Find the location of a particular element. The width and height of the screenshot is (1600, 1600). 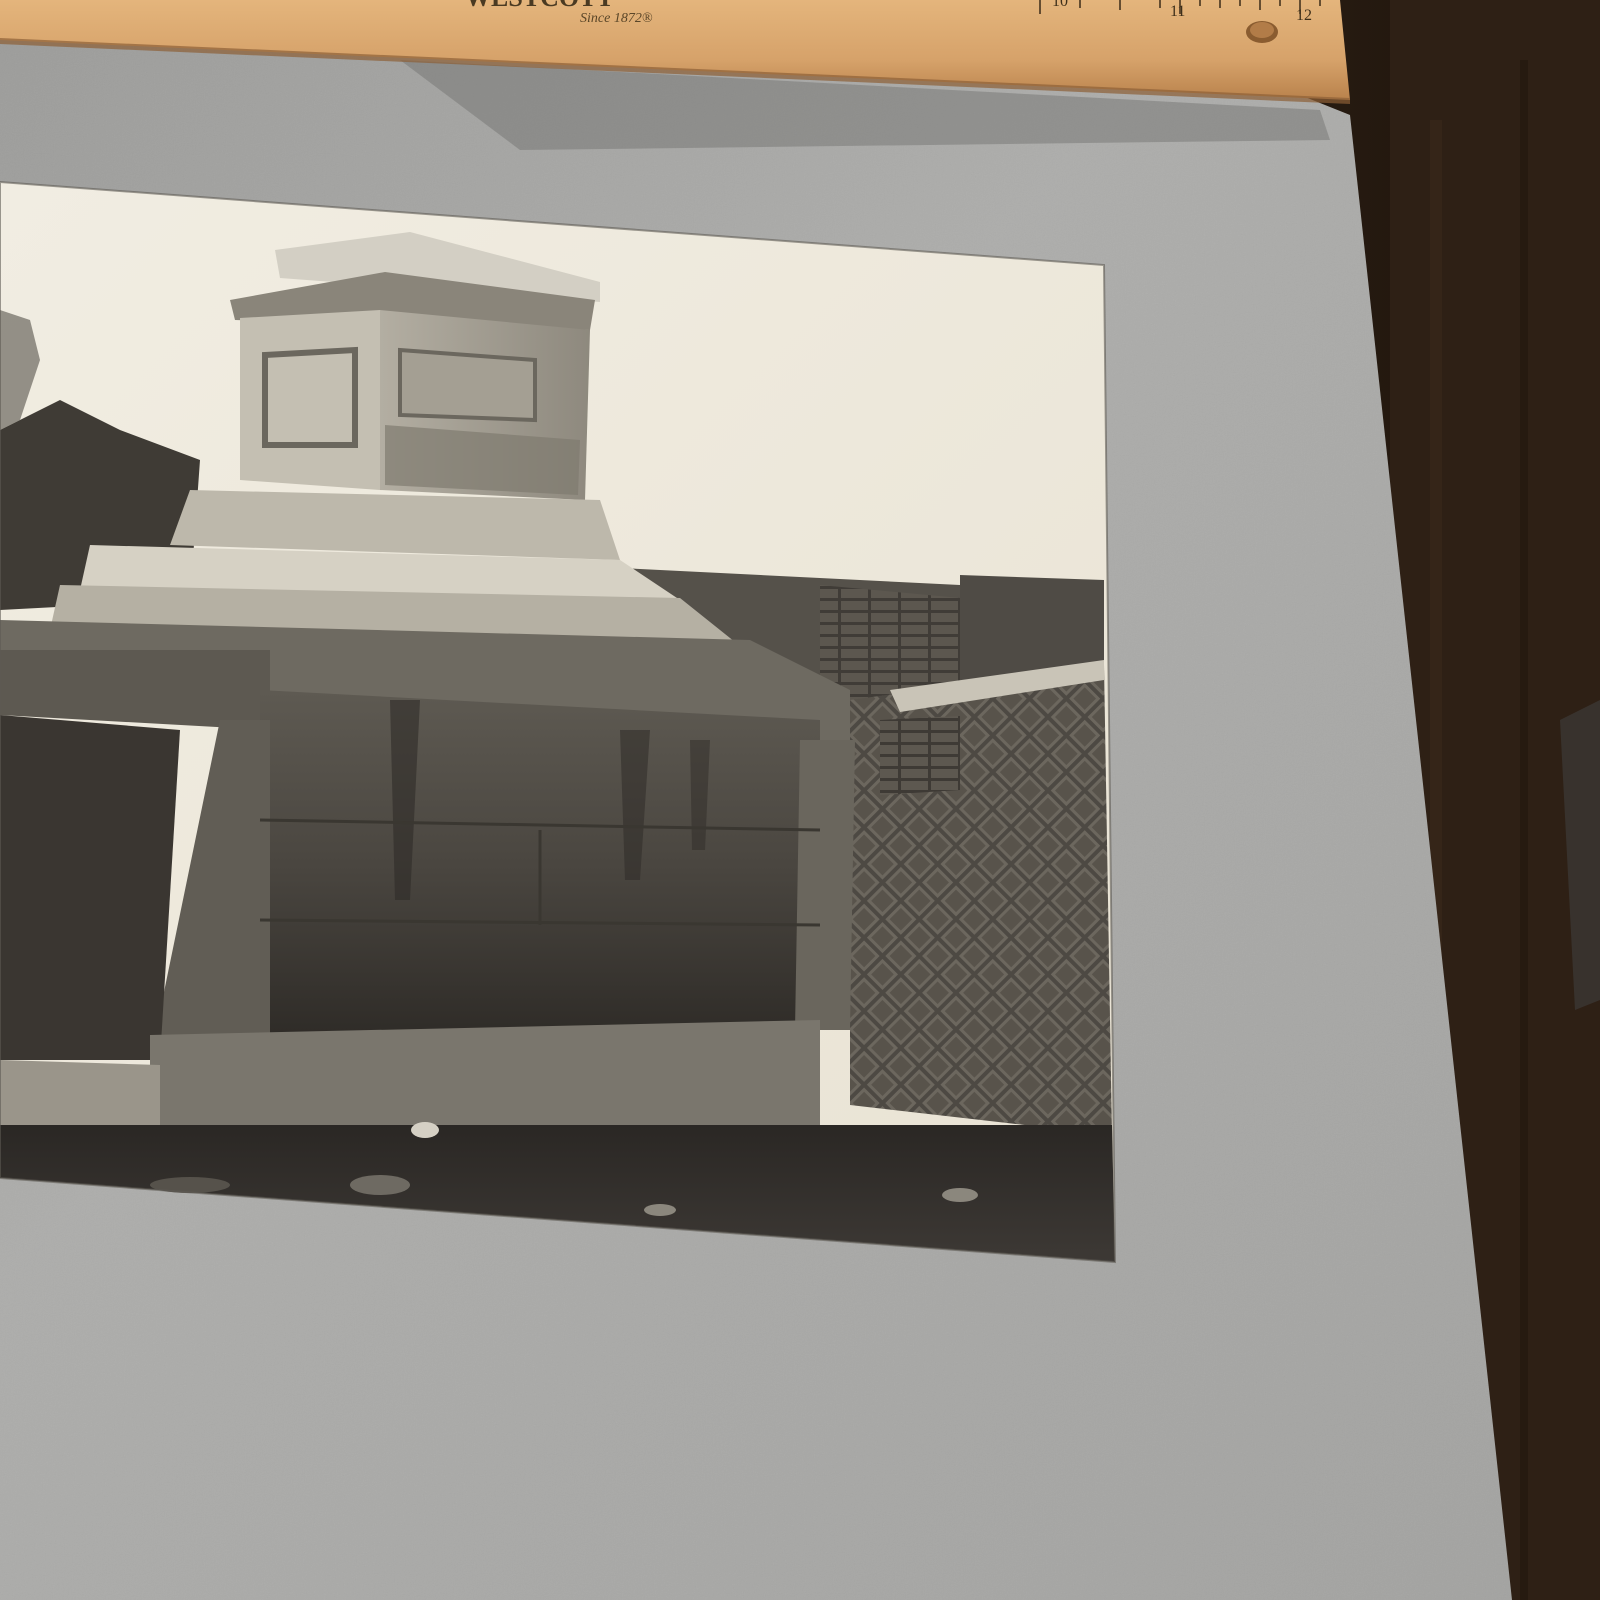

ruler-number-11: 11 is located at coordinates (1177, 11).